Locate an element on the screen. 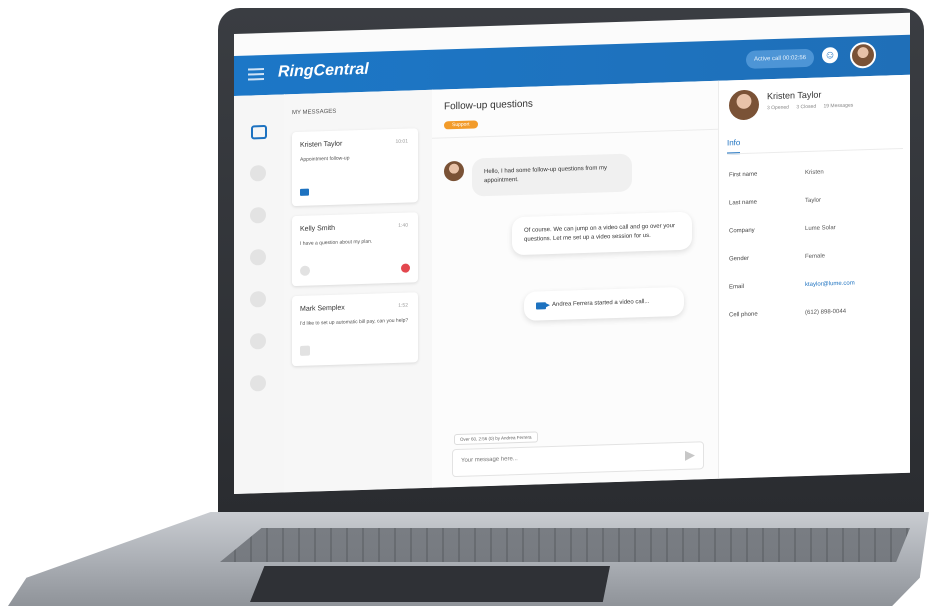  support-tag: Support is located at coordinates (461, 125).